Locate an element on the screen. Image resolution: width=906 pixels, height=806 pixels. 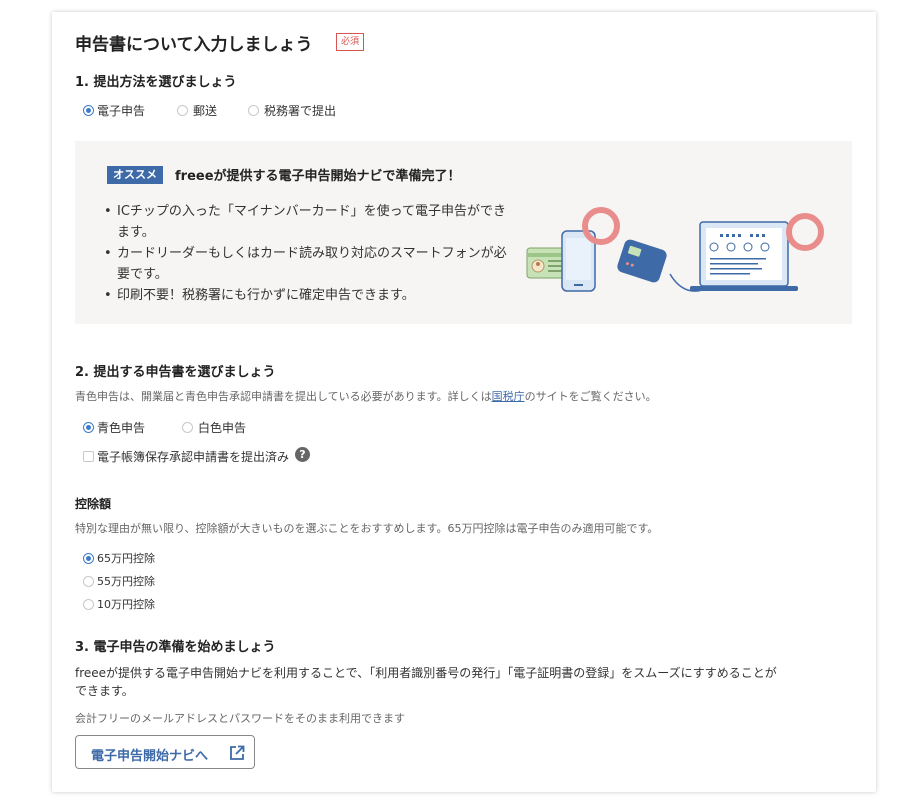
recommend-badge: オススメ is located at coordinates (135, 175).